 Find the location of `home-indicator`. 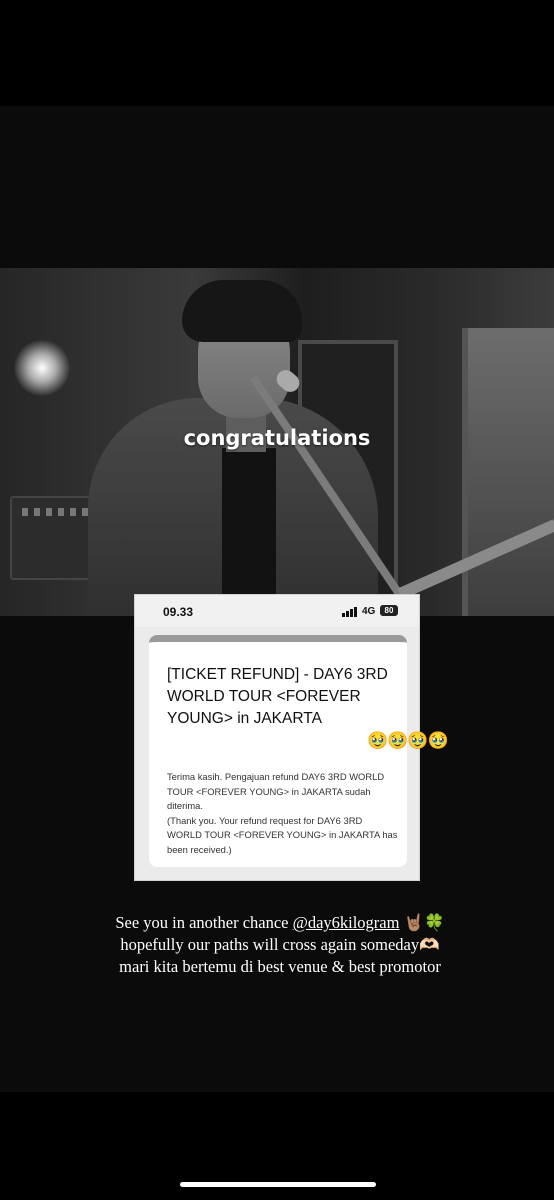

home-indicator is located at coordinates (278, 1184).